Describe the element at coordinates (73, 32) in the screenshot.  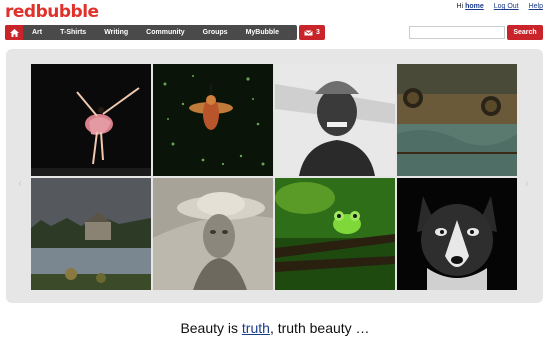
I see `nav-item-tshirts: T-Shirts` at that location.